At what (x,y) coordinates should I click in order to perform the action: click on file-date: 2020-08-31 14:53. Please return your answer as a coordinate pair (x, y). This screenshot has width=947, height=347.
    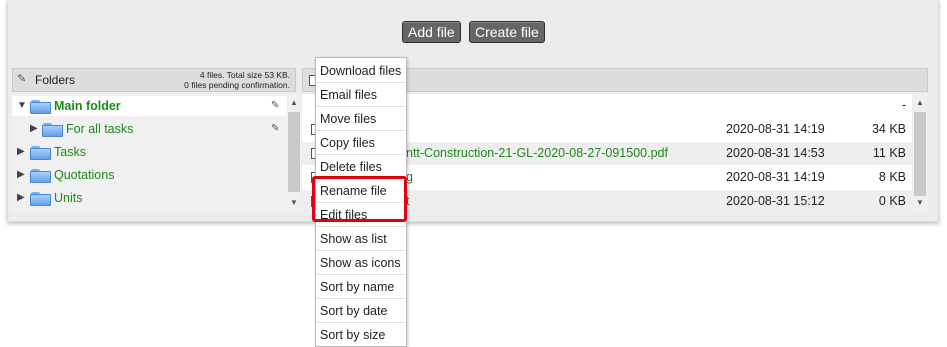
    Looking at the image, I should click on (775, 153).